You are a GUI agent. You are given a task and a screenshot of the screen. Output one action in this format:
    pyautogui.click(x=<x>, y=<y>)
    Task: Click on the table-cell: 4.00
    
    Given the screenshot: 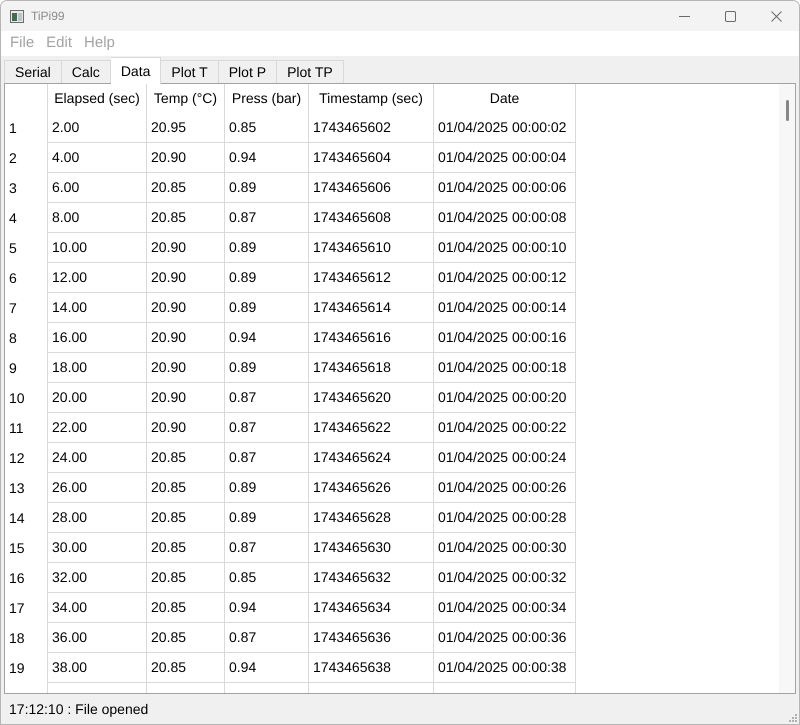 What is the action you would take?
    pyautogui.click(x=97, y=158)
    